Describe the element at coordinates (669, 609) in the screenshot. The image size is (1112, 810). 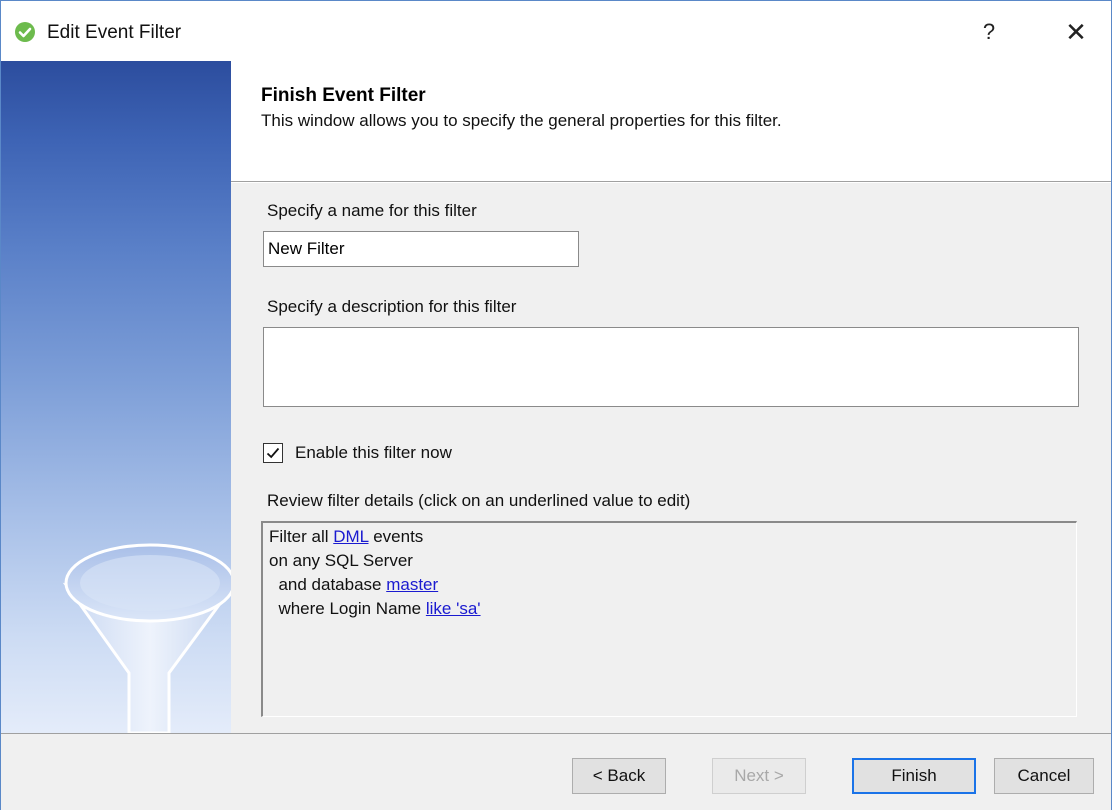
I see `details-line-4: where Login Name like 'sa'` at that location.